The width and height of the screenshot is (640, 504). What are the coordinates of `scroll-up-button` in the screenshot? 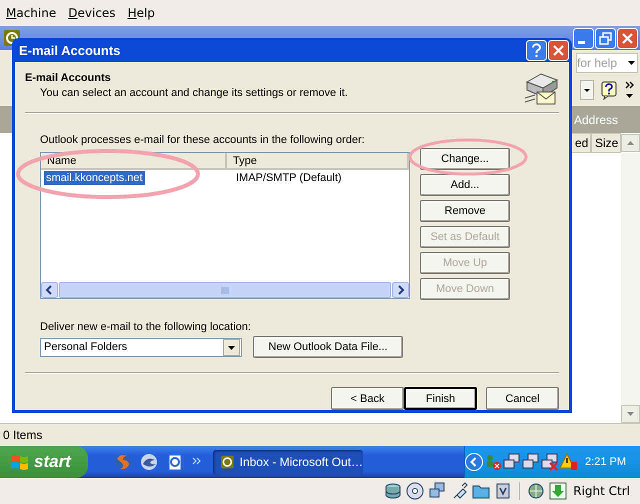 It's located at (630, 143).